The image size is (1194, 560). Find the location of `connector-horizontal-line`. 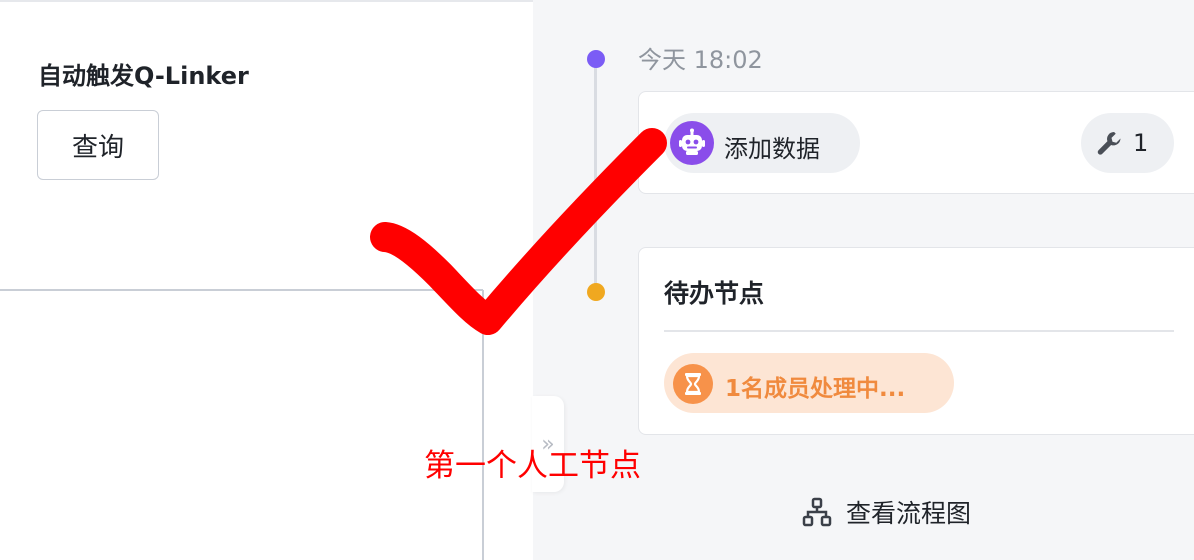

connector-horizontal-line is located at coordinates (241, 290).